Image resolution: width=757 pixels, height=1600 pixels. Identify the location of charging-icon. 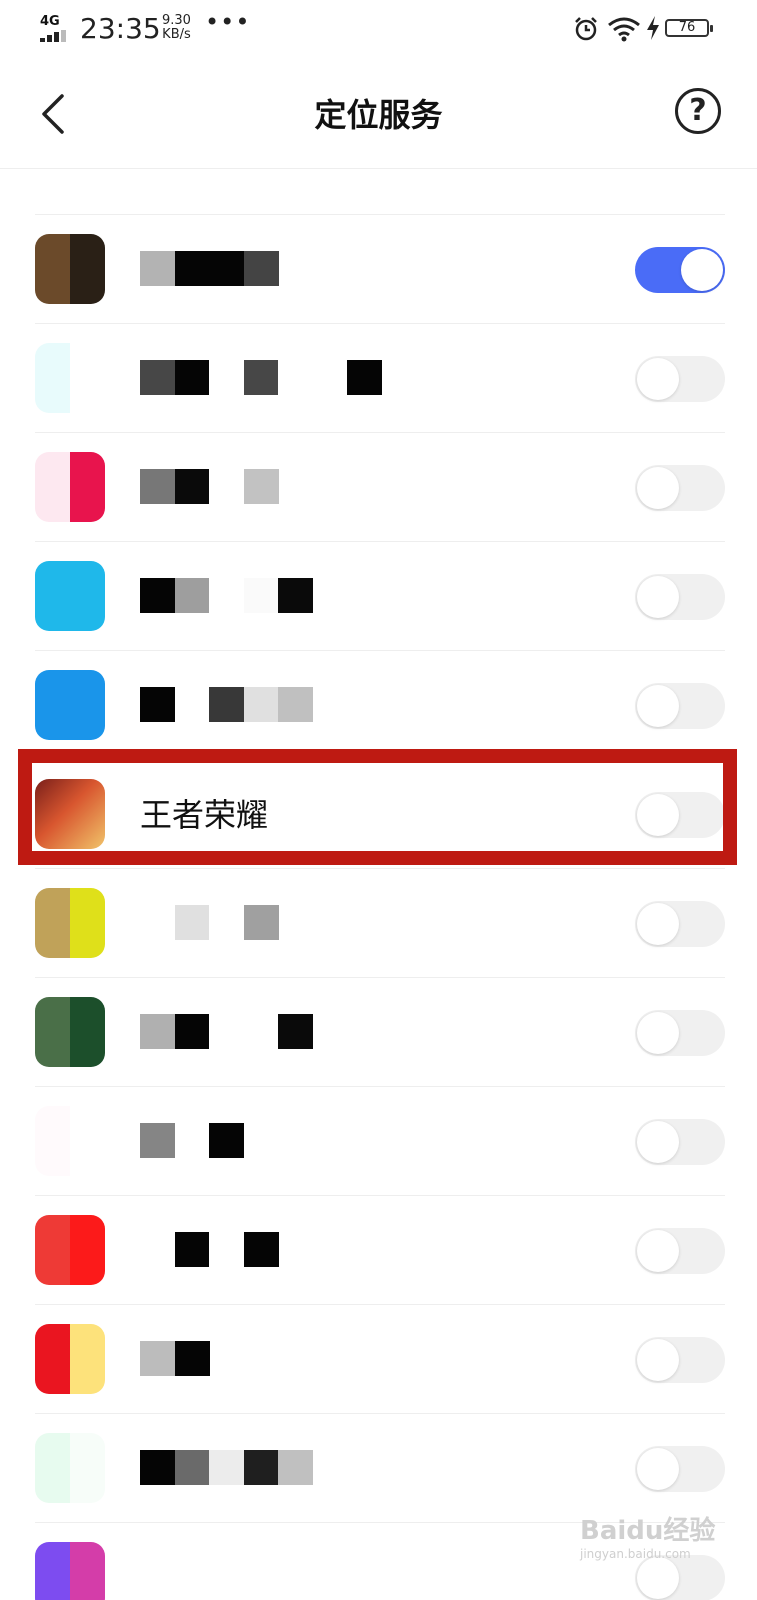
(653, 28).